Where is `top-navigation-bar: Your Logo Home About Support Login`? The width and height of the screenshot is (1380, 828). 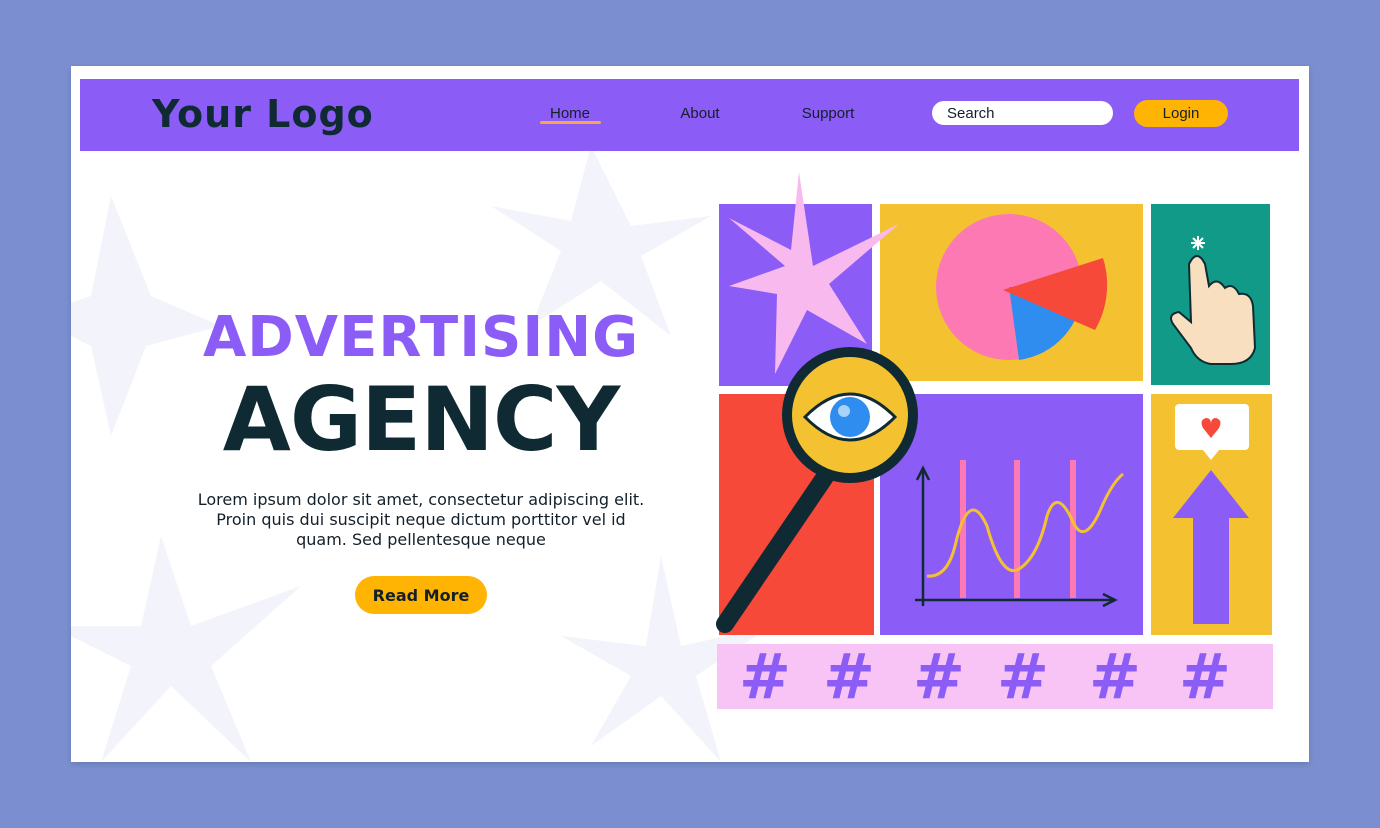 top-navigation-bar: Your Logo Home About Support Login is located at coordinates (689, 115).